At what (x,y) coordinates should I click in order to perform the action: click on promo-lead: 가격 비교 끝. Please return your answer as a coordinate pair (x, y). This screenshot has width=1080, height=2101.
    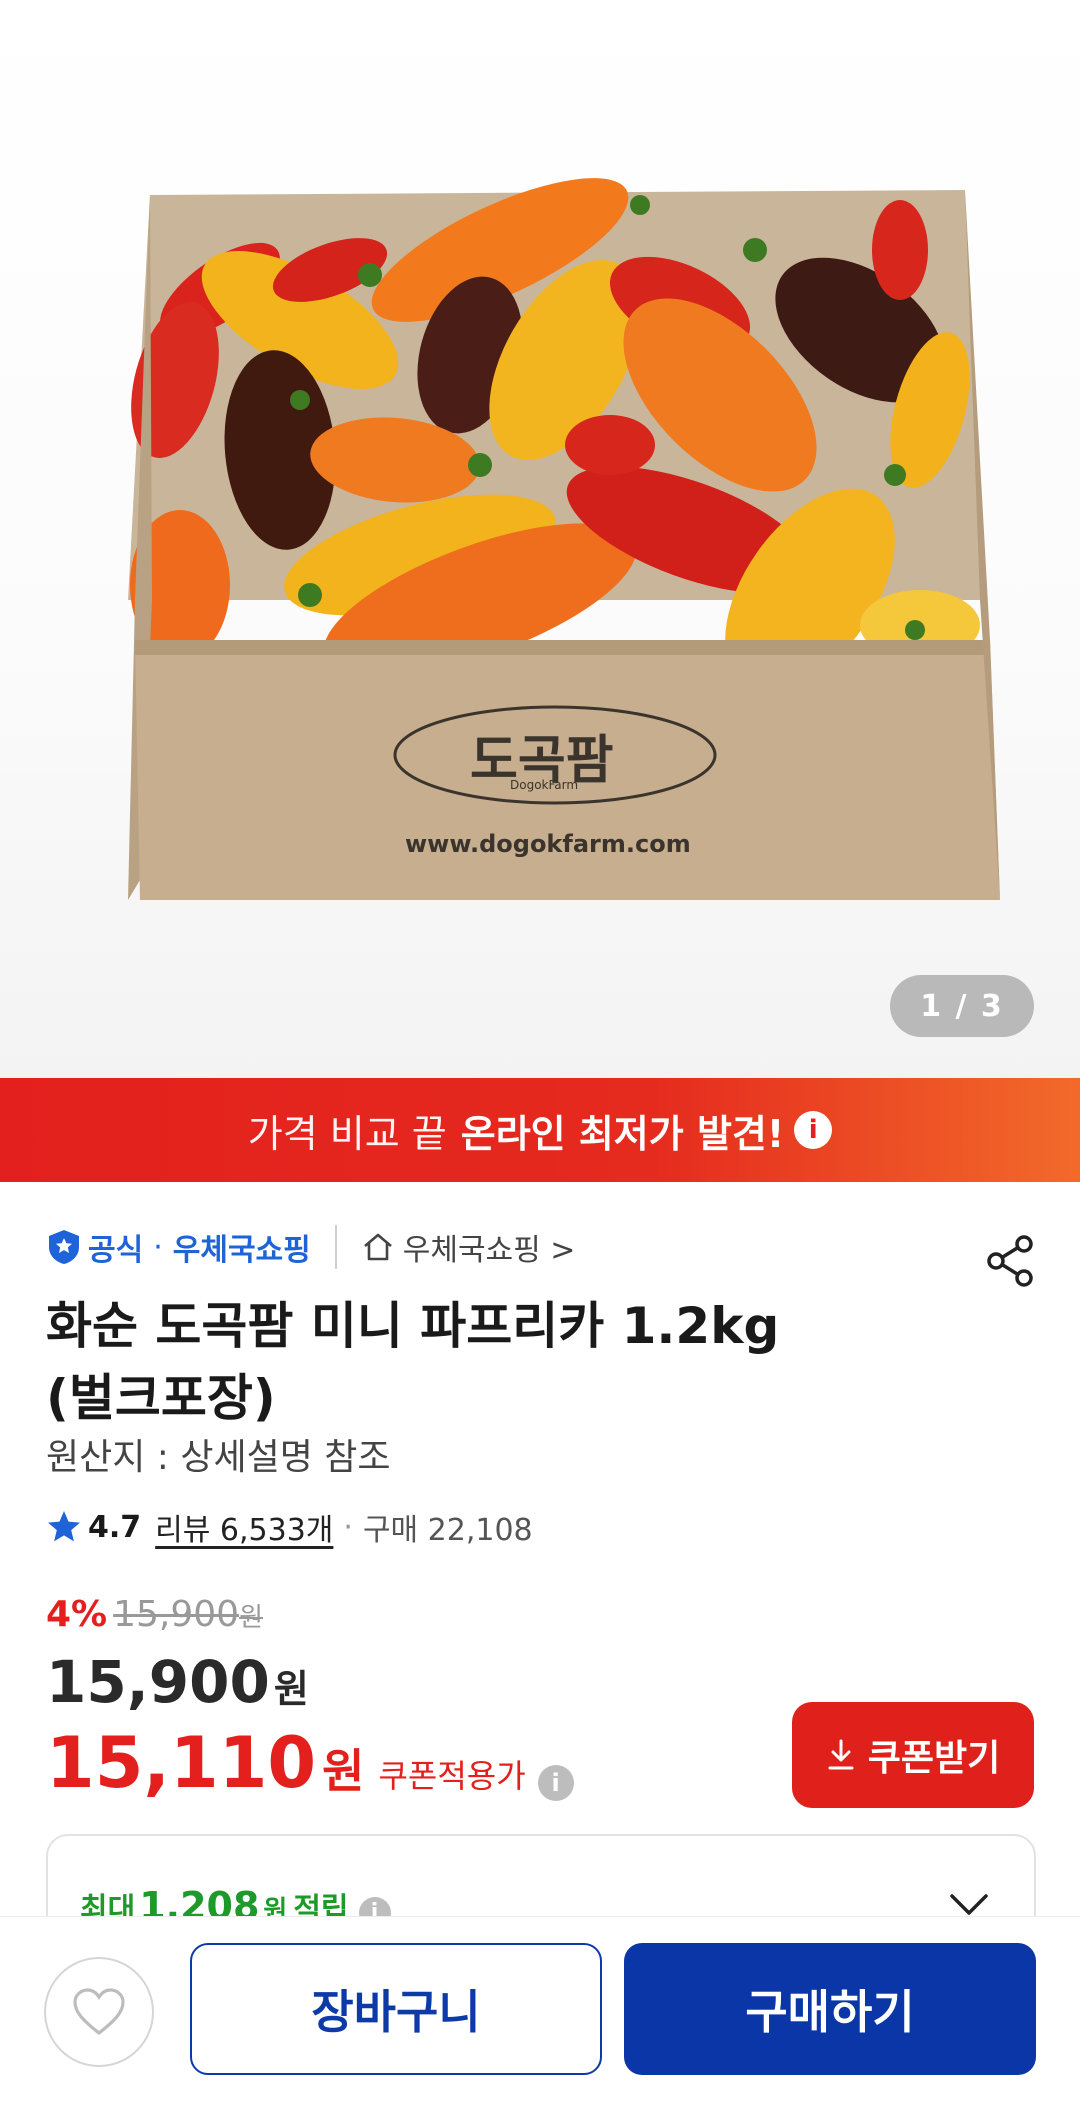
    Looking at the image, I should click on (347, 1133).